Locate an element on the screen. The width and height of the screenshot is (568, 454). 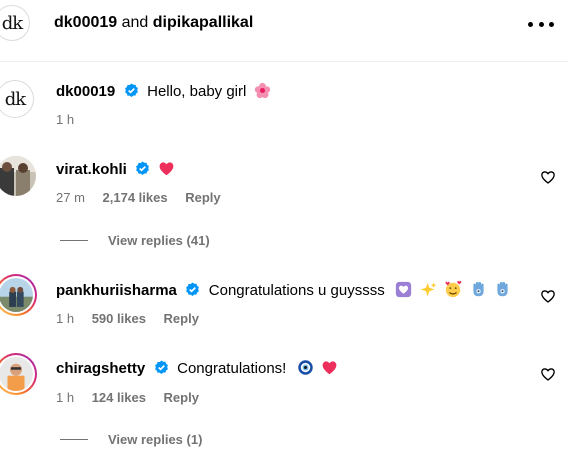
post-header: dk dk00019 and dipikapallikal is located at coordinates (284, 31).